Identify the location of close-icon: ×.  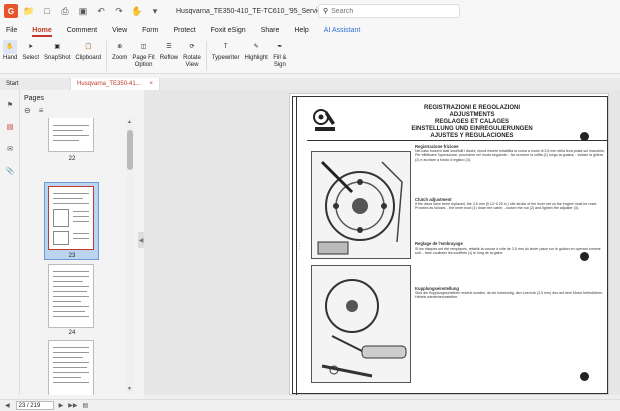
(151, 84).